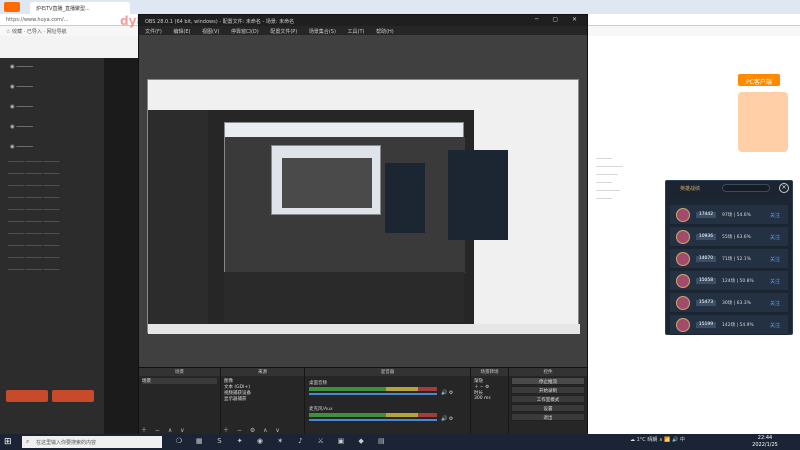 This screenshot has height=450, width=800. I want to click on hero-row: 17442 97场 | 54.6% 关注, so click(729, 215).